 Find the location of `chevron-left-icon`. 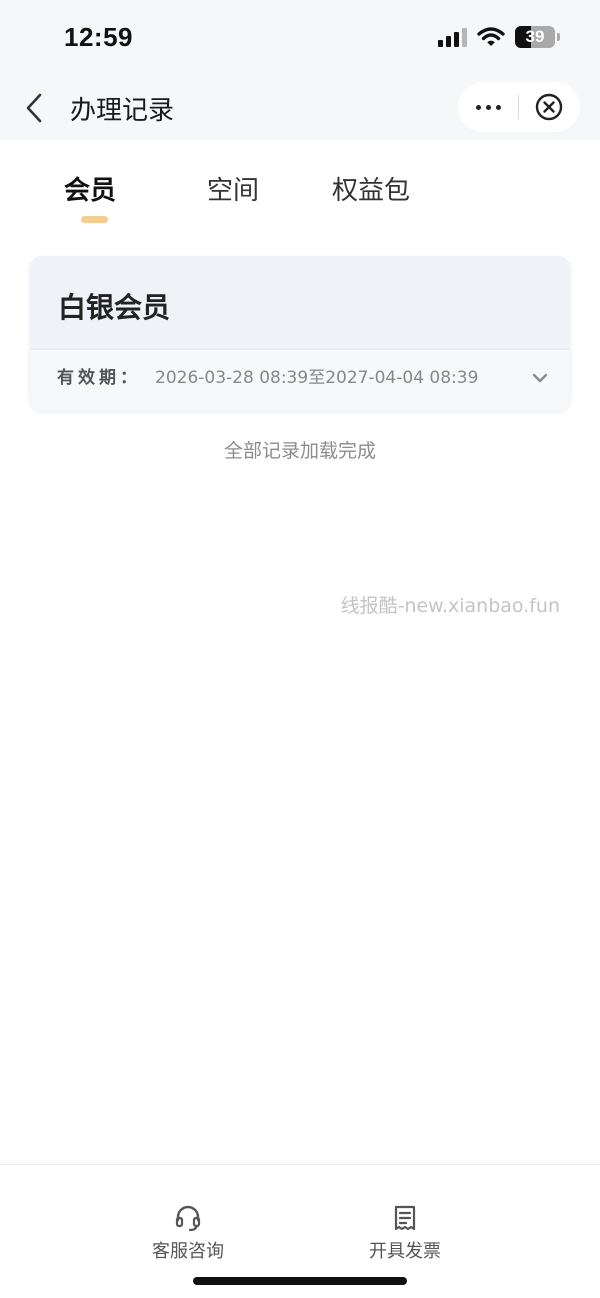

chevron-left-icon is located at coordinates (34, 108).